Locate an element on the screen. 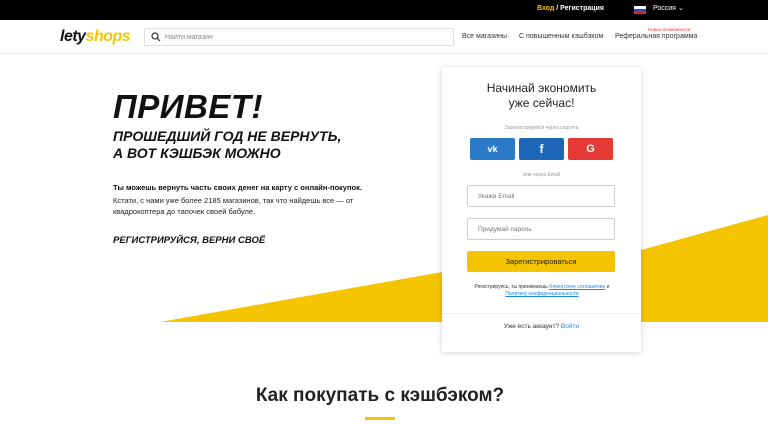 The width and height of the screenshot is (768, 425). facebook-login-button: f is located at coordinates (541, 149).